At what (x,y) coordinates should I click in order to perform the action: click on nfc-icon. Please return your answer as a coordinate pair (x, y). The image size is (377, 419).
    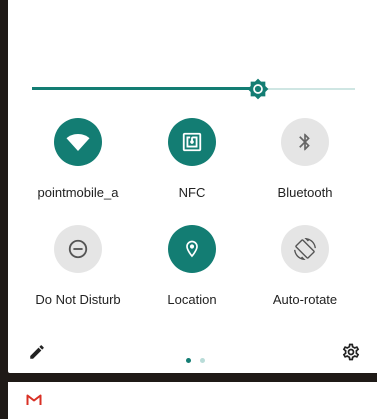
    Looking at the image, I should click on (192, 142).